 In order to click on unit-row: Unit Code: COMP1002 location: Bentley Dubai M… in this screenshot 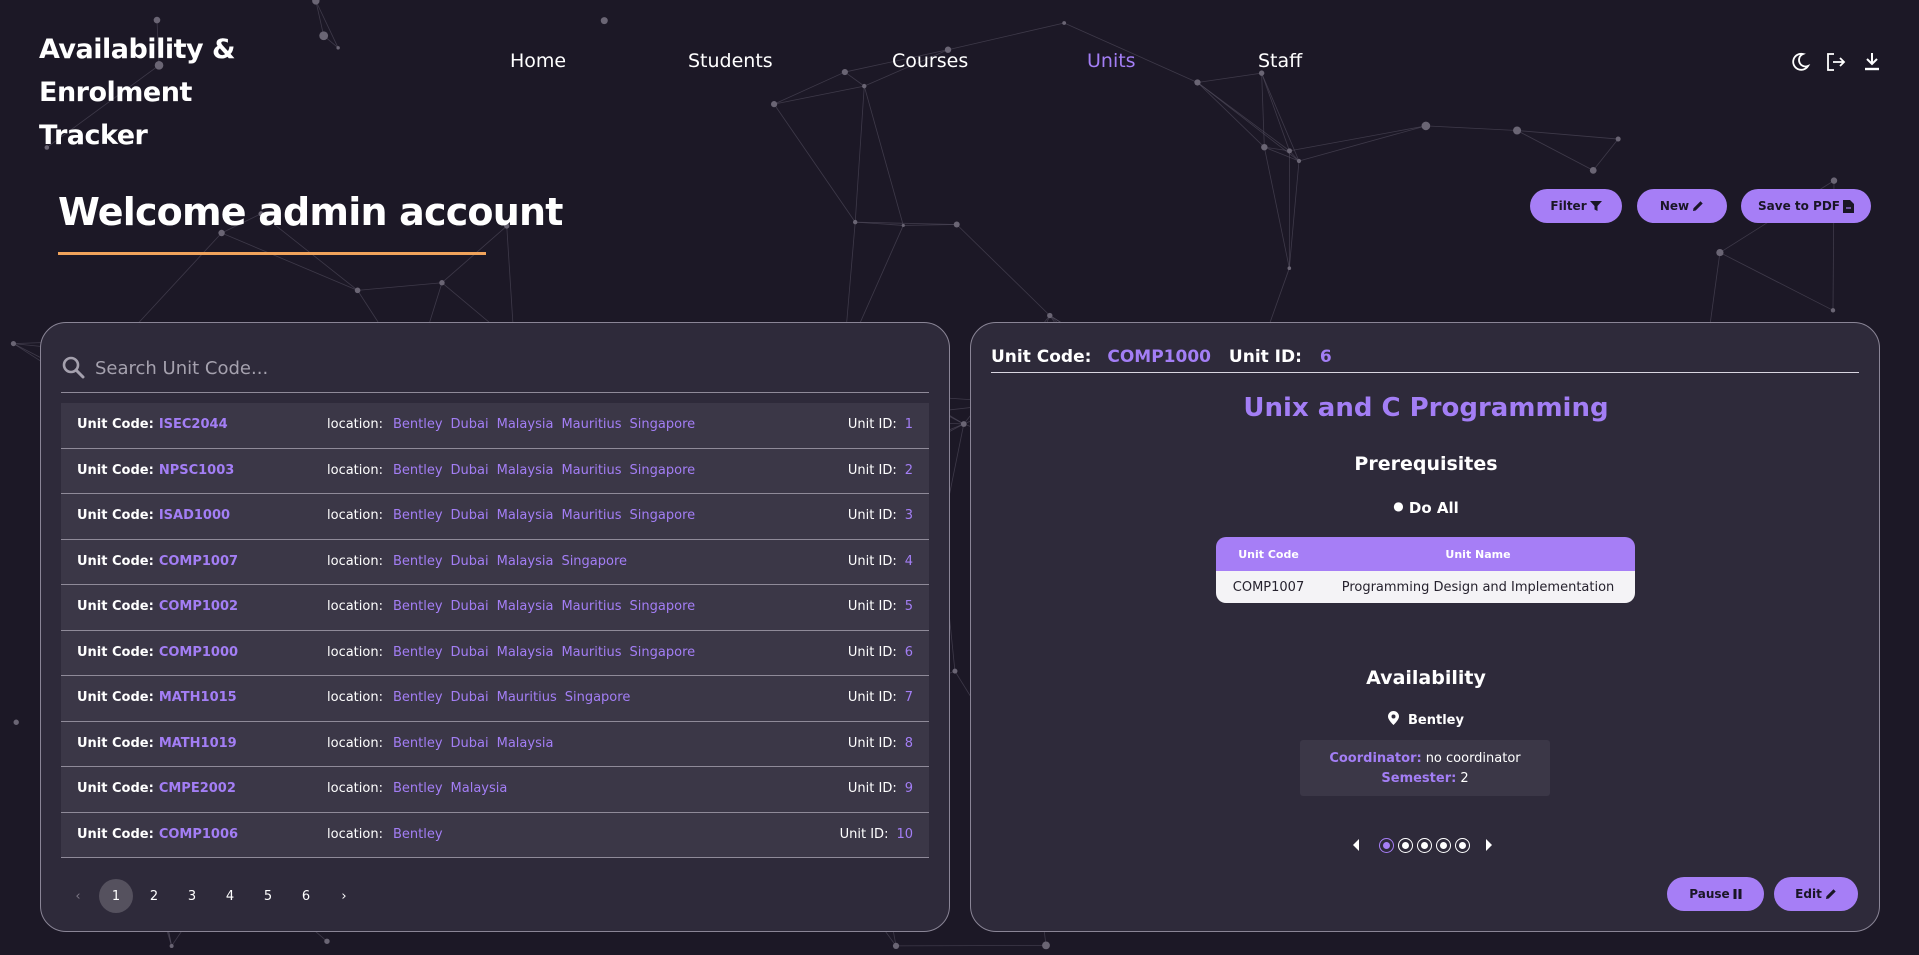, I will do `click(495, 608)`.